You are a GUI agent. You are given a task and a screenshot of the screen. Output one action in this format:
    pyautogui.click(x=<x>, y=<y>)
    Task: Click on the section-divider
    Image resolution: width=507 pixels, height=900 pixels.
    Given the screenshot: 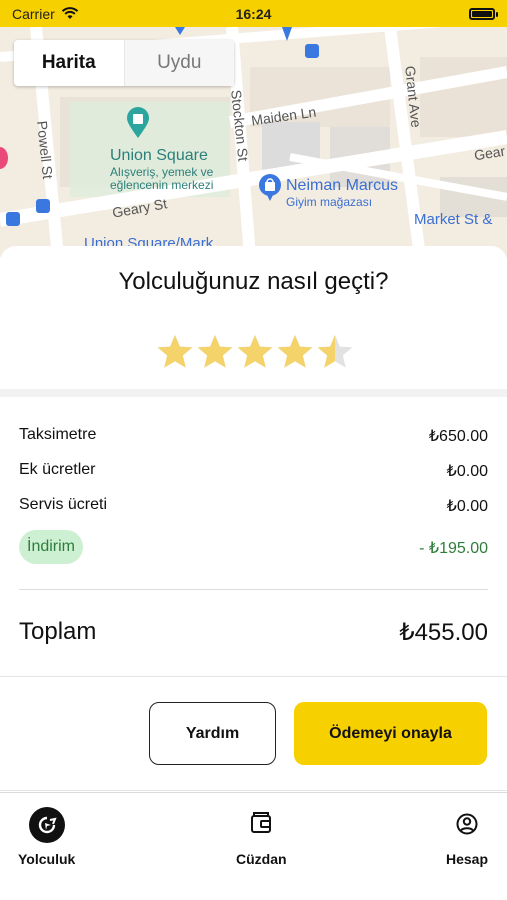 What is the action you would take?
    pyautogui.click(x=253, y=393)
    